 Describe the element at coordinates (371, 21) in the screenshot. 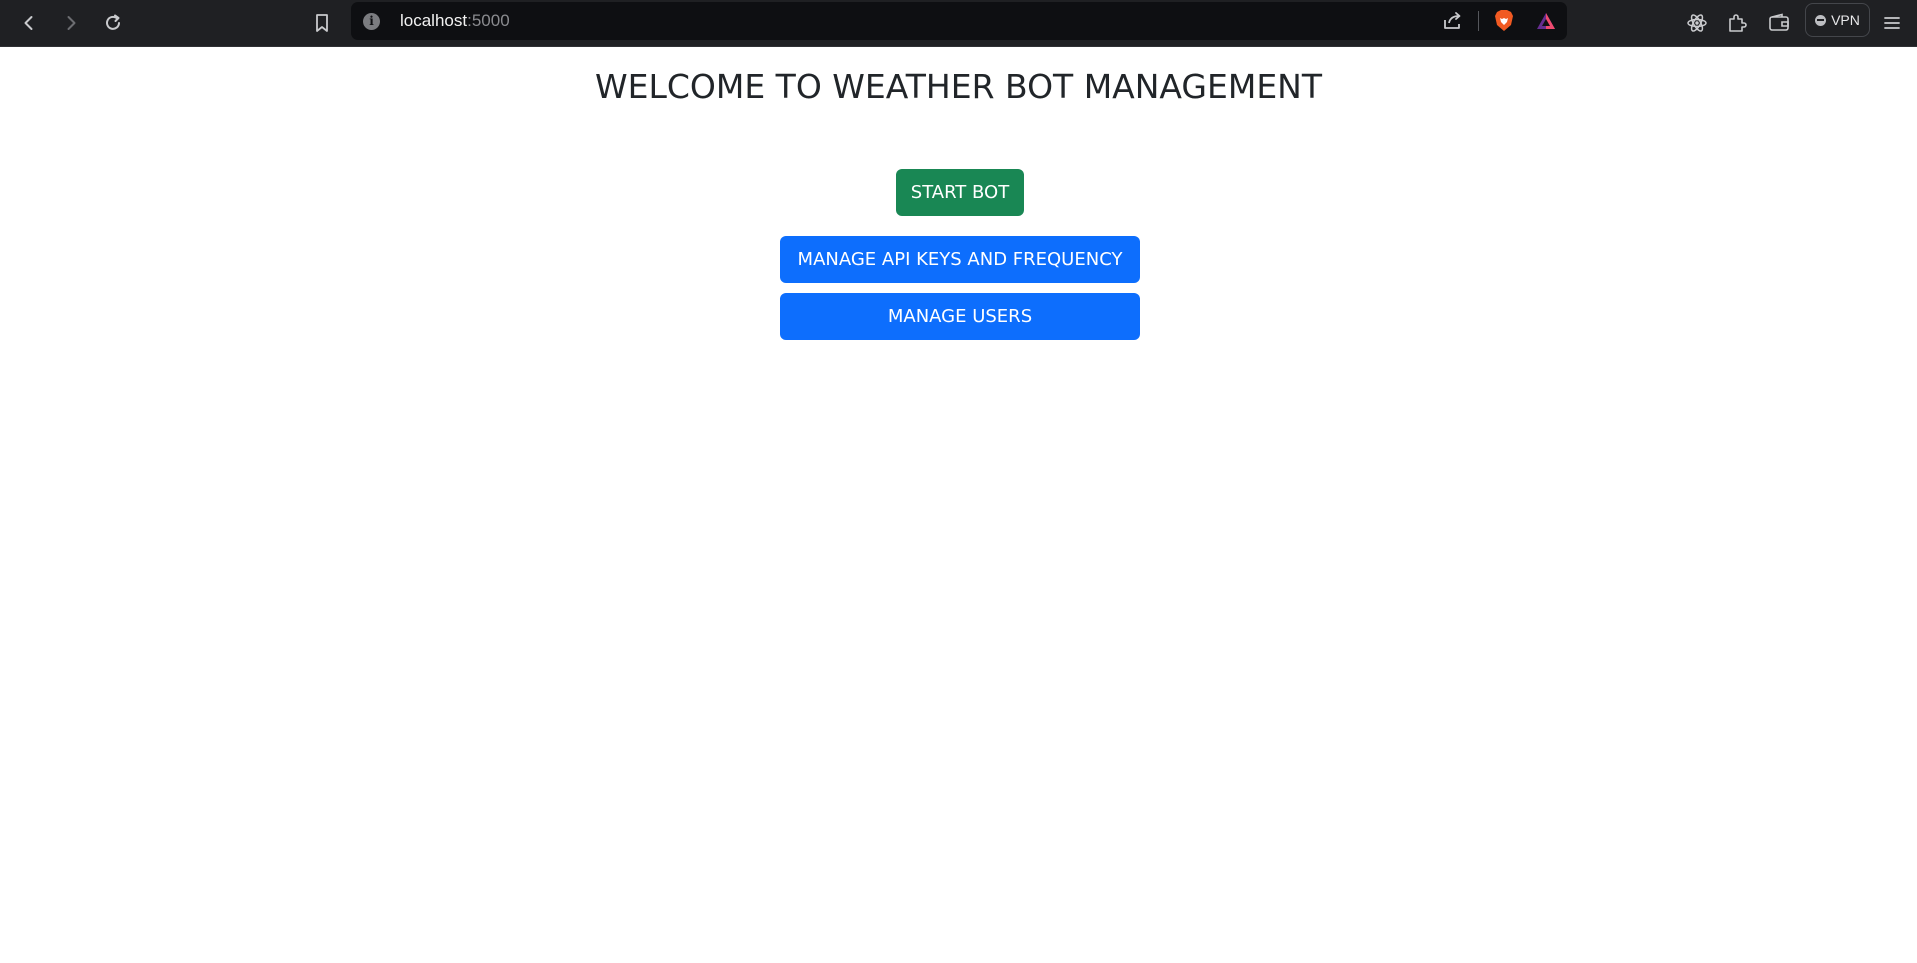

I see `info-icon: i` at that location.